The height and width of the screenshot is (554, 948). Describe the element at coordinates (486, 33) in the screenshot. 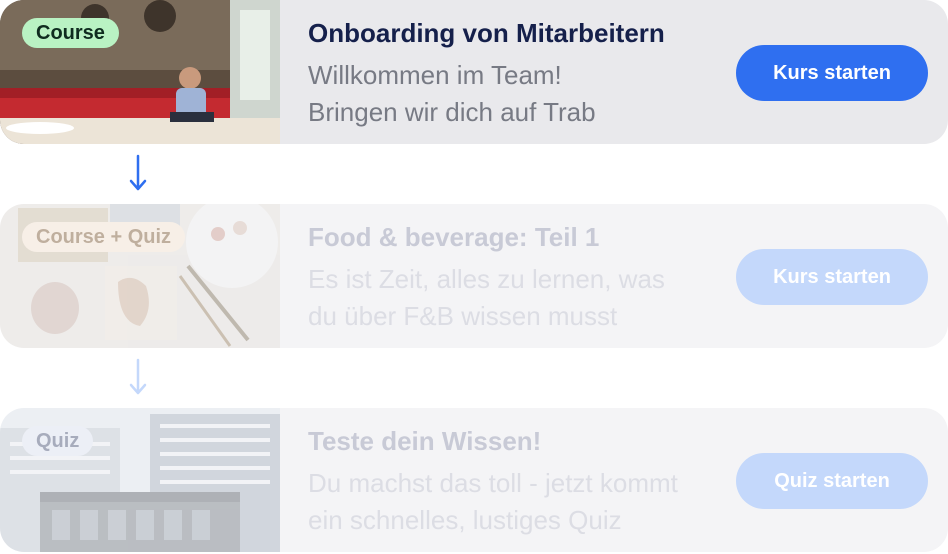

I see `course-title: Onboarding von Mitarbeitern` at that location.